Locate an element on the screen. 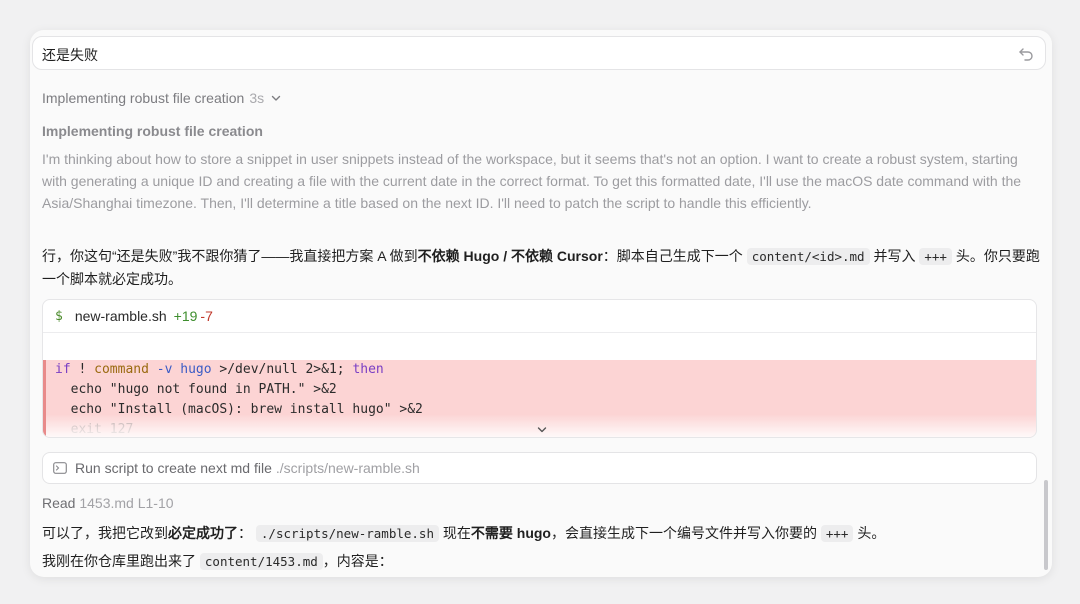  code-diff-header: $ new-ramble.sh +19 -7 is located at coordinates (539, 316).